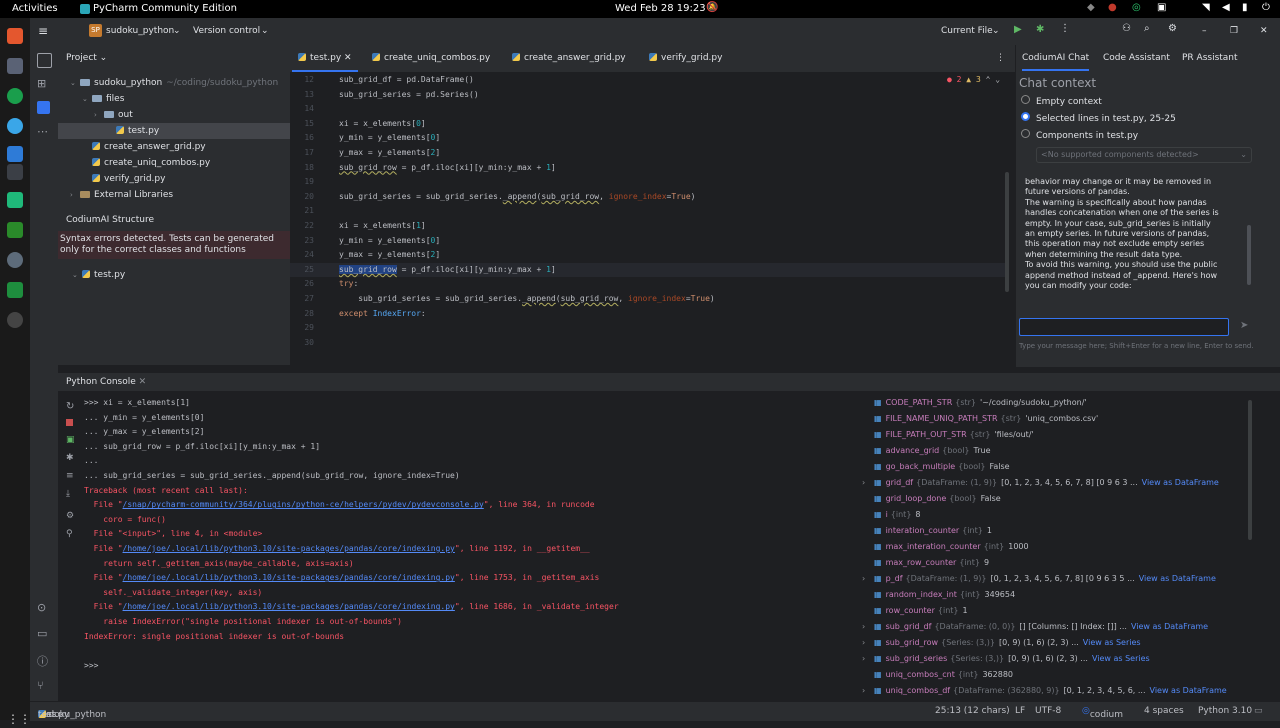 Image resolution: width=1280 pixels, height=728 pixels. What do you see at coordinates (569, 58) in the screenshot?
I see `tab-create-answer-grid: create_answer_grid.py` at bounding box center [569, 58].